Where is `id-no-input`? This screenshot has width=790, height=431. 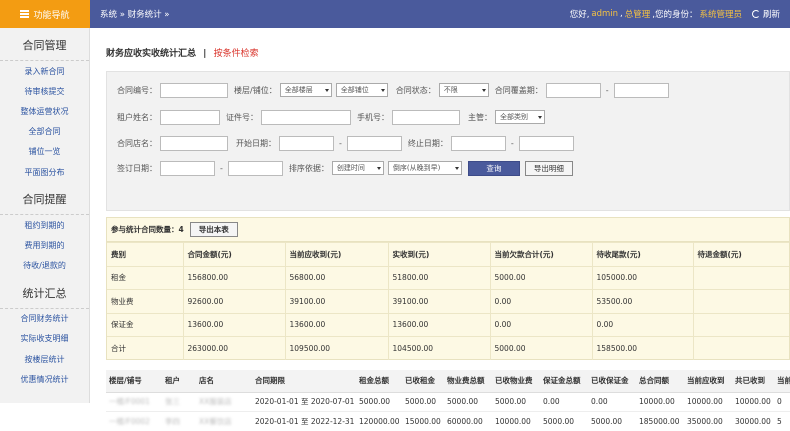
id-no-input is located at coordinates (306, 117).